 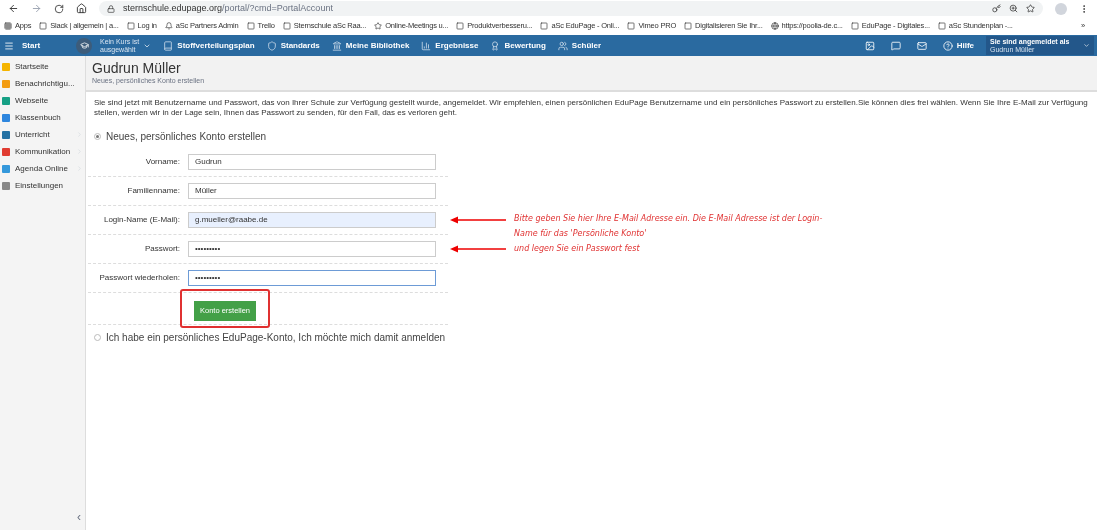 What do you see at coordinates (139, 278) in the screenshot?
I see `field-label: Passwort wiederholen:` at bounding box center [139, 278].